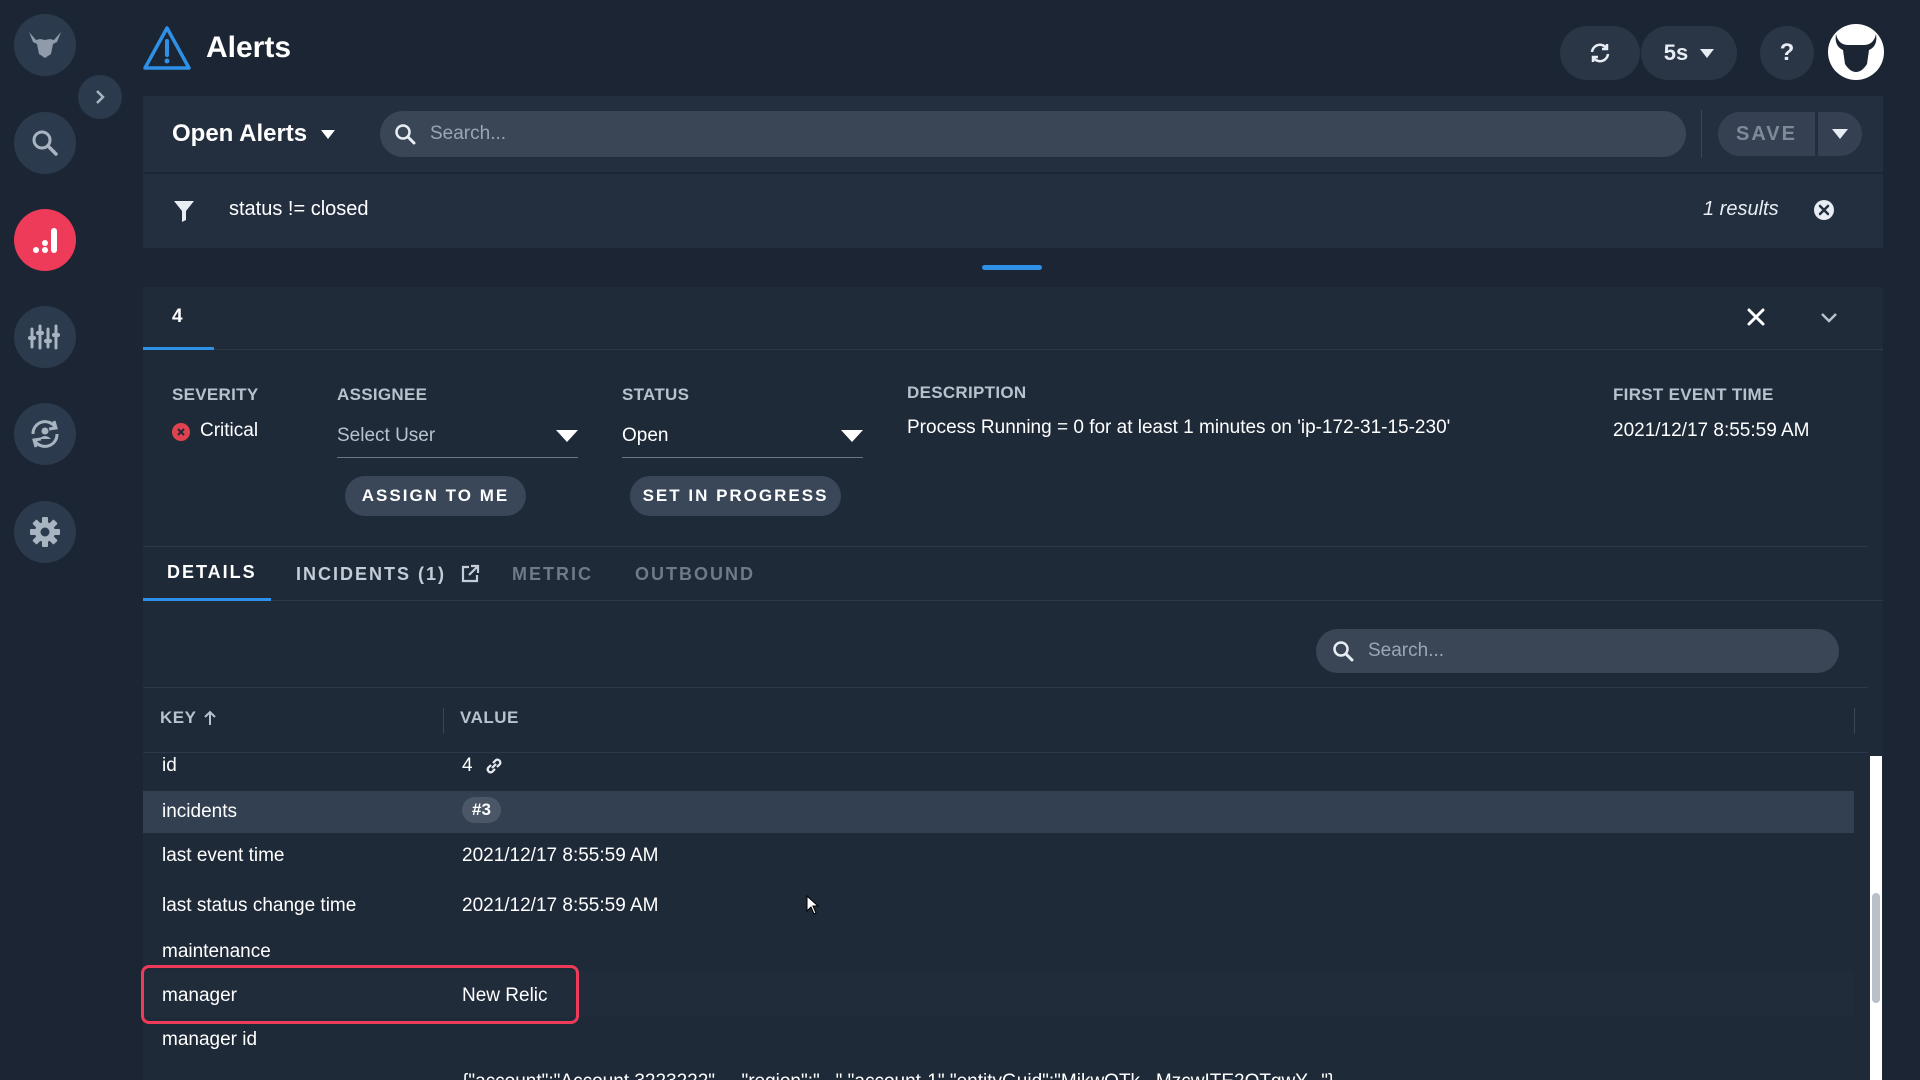 The height and width of the screenshot is (1080, 1920). I want to click on filter-query: status != closed, so click(299, 209).